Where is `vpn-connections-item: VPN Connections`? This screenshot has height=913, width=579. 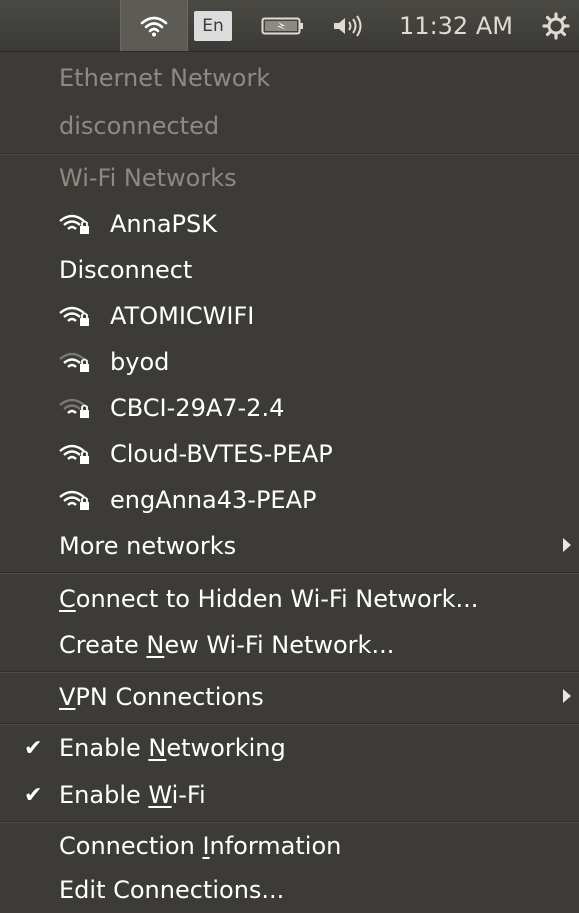
vpn-connections-item: VPN Connections is located at coordinates (289, 697).